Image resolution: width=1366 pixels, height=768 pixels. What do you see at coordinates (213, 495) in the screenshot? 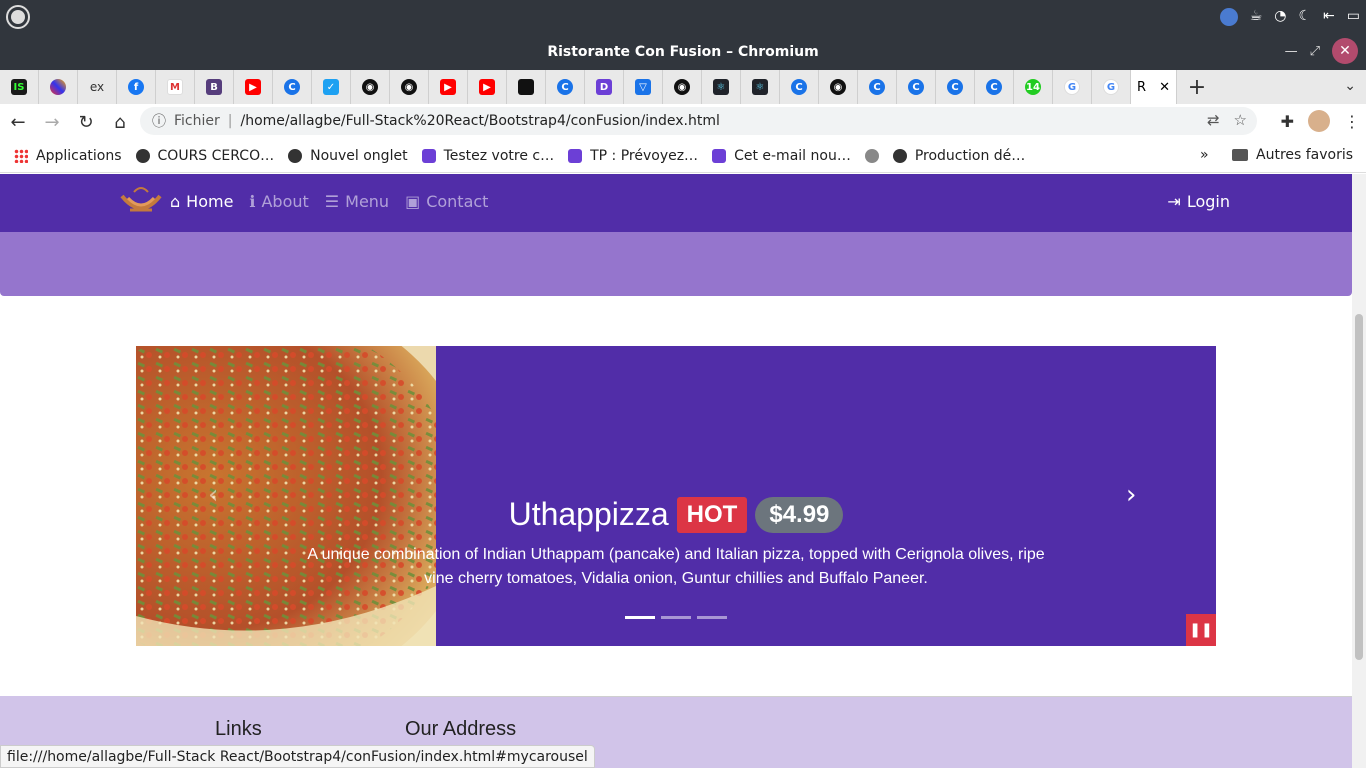
I see `carousel-prev-icon: ‹` at bounding box center [213, 495].